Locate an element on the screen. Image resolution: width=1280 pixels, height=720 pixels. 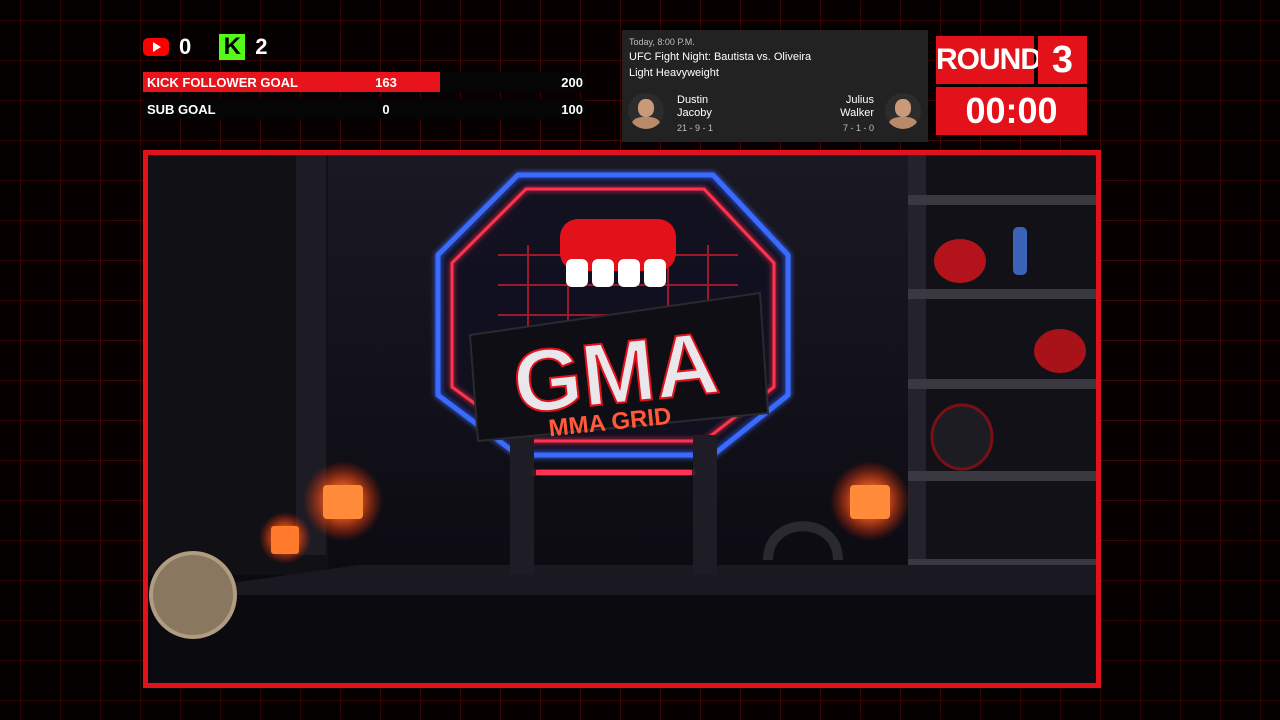
goal-target: 100 is located at coordinates (572, 109).